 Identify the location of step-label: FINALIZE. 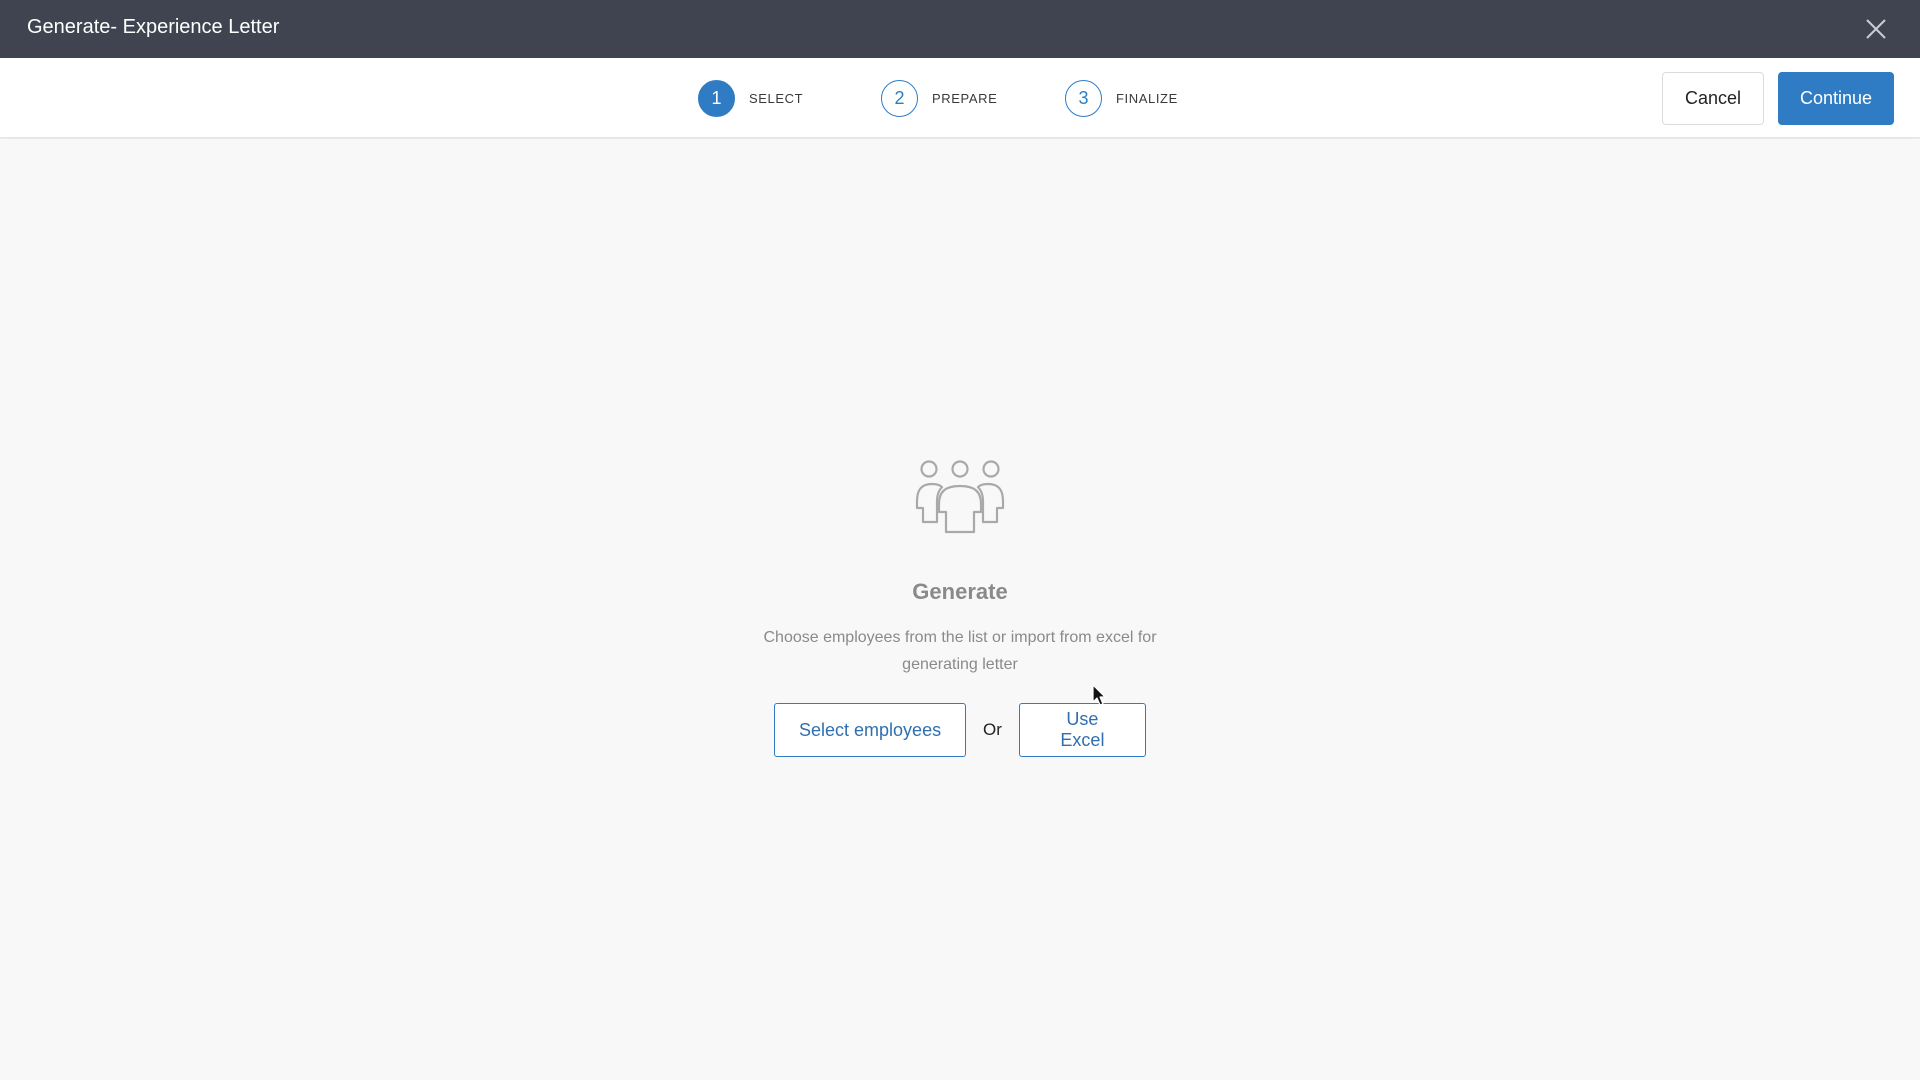
(1147, 98).